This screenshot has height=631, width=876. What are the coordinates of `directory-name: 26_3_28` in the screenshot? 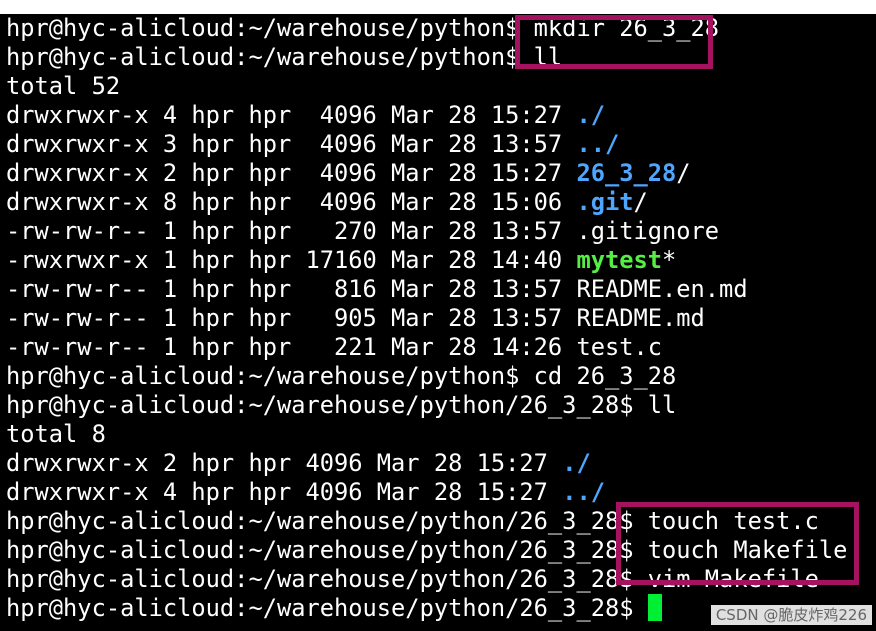 It's located at (626, 173).